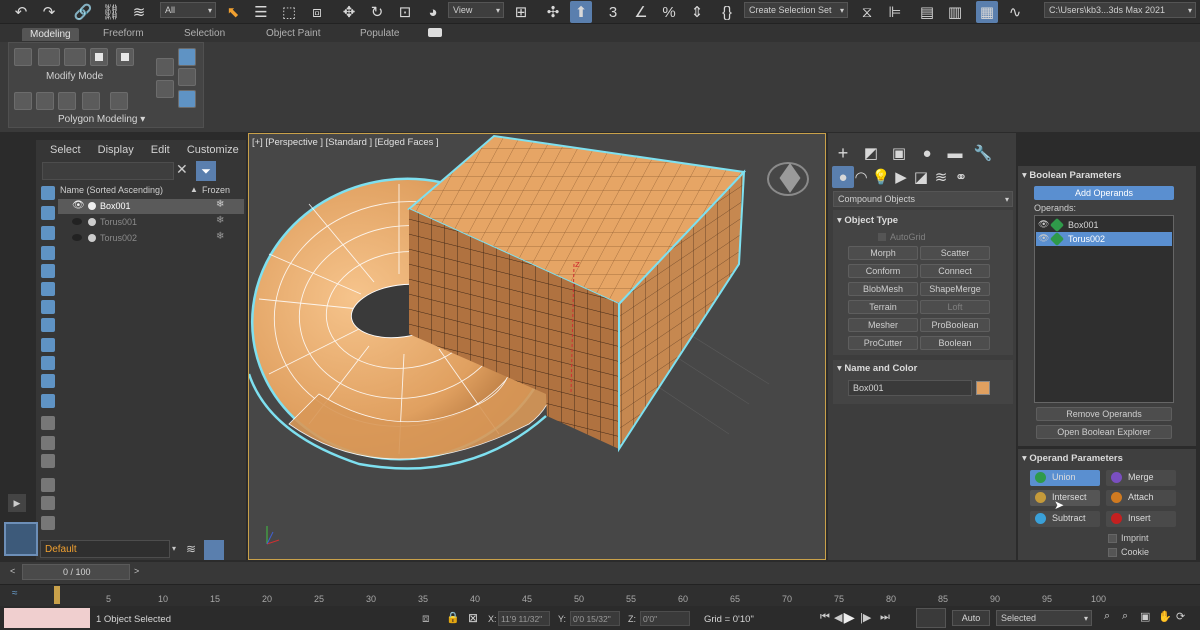 The width and height of the screenshot is (1200, 630). Describe the element at coordinates (48, 503) in the screenshot. I see `filter-select-icon` at that location.